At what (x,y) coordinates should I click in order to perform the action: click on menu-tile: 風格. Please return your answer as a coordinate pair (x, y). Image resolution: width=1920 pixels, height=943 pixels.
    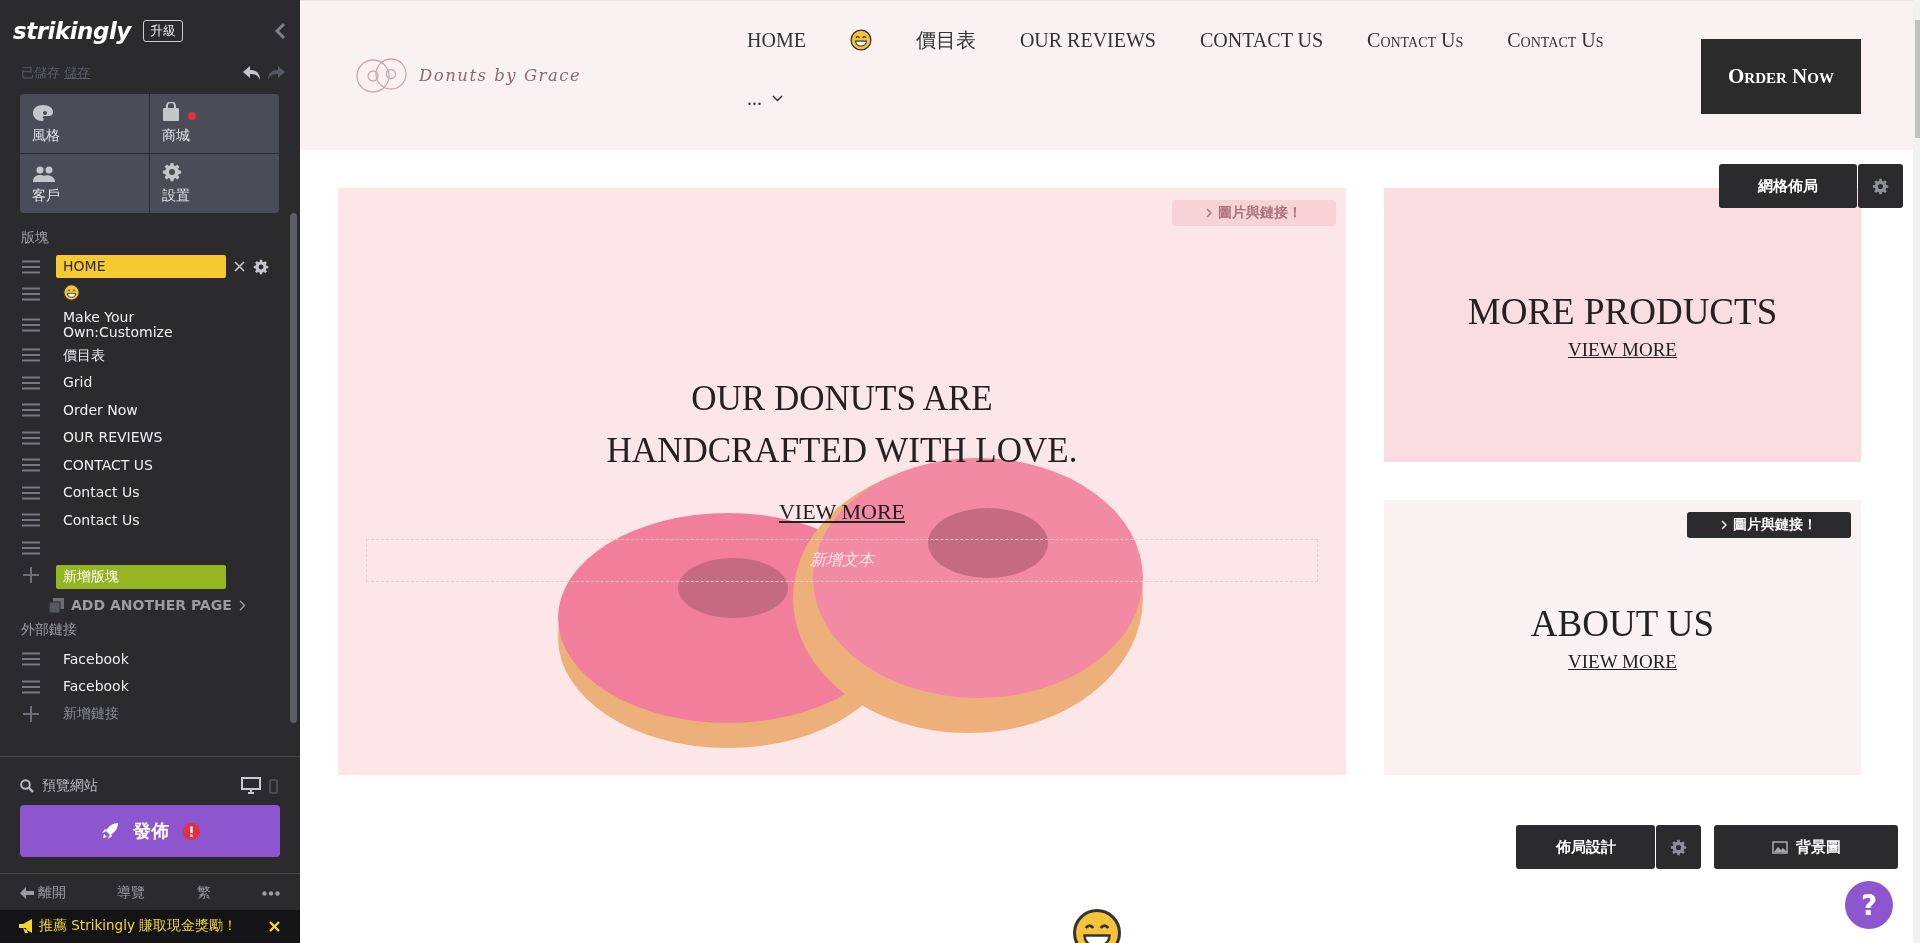
    Looking at the image, I should click on (84, 123).